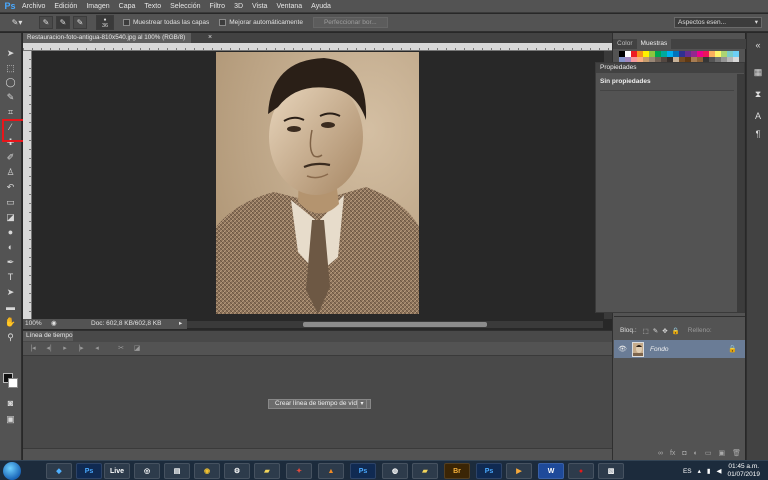 The height and width of the screenshot is (480, 768). I want to click on taskbar-app-icon: ✦, so click(299, 471).